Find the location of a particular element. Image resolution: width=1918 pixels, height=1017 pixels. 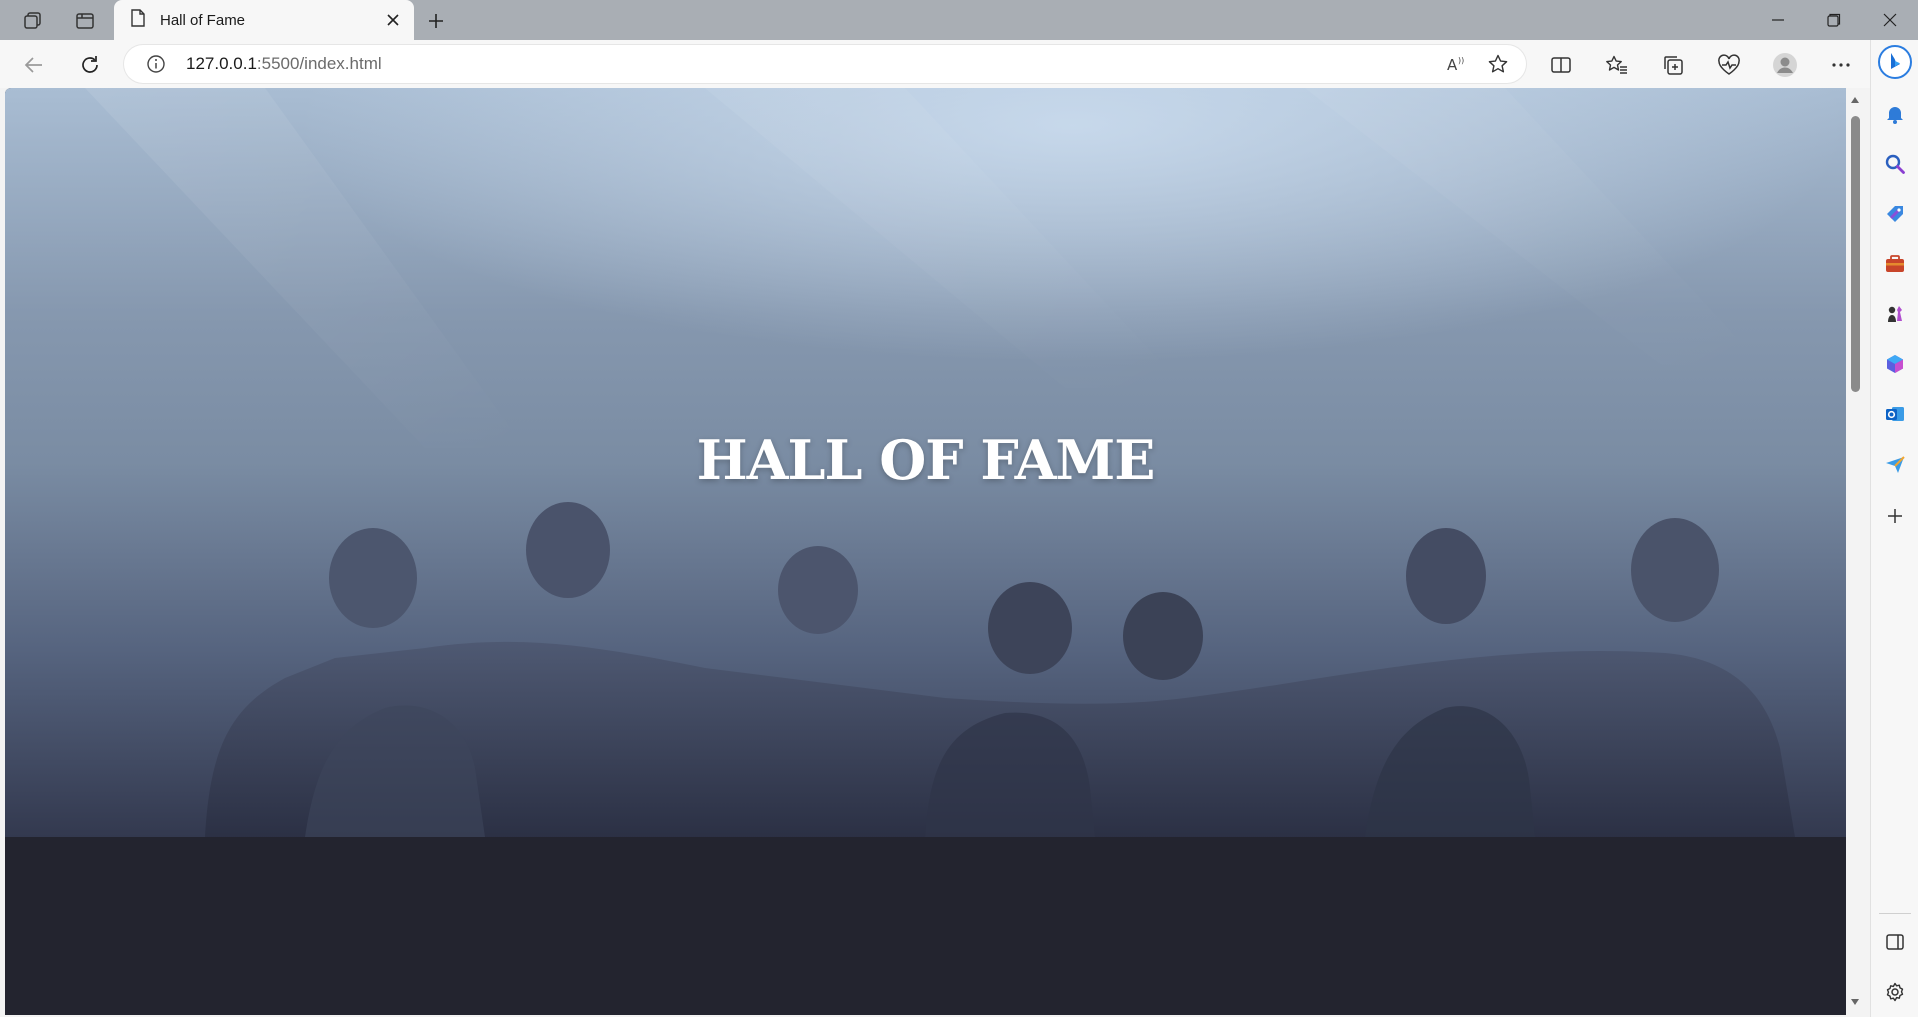

send-icon is located at coordinates (1895, 464).